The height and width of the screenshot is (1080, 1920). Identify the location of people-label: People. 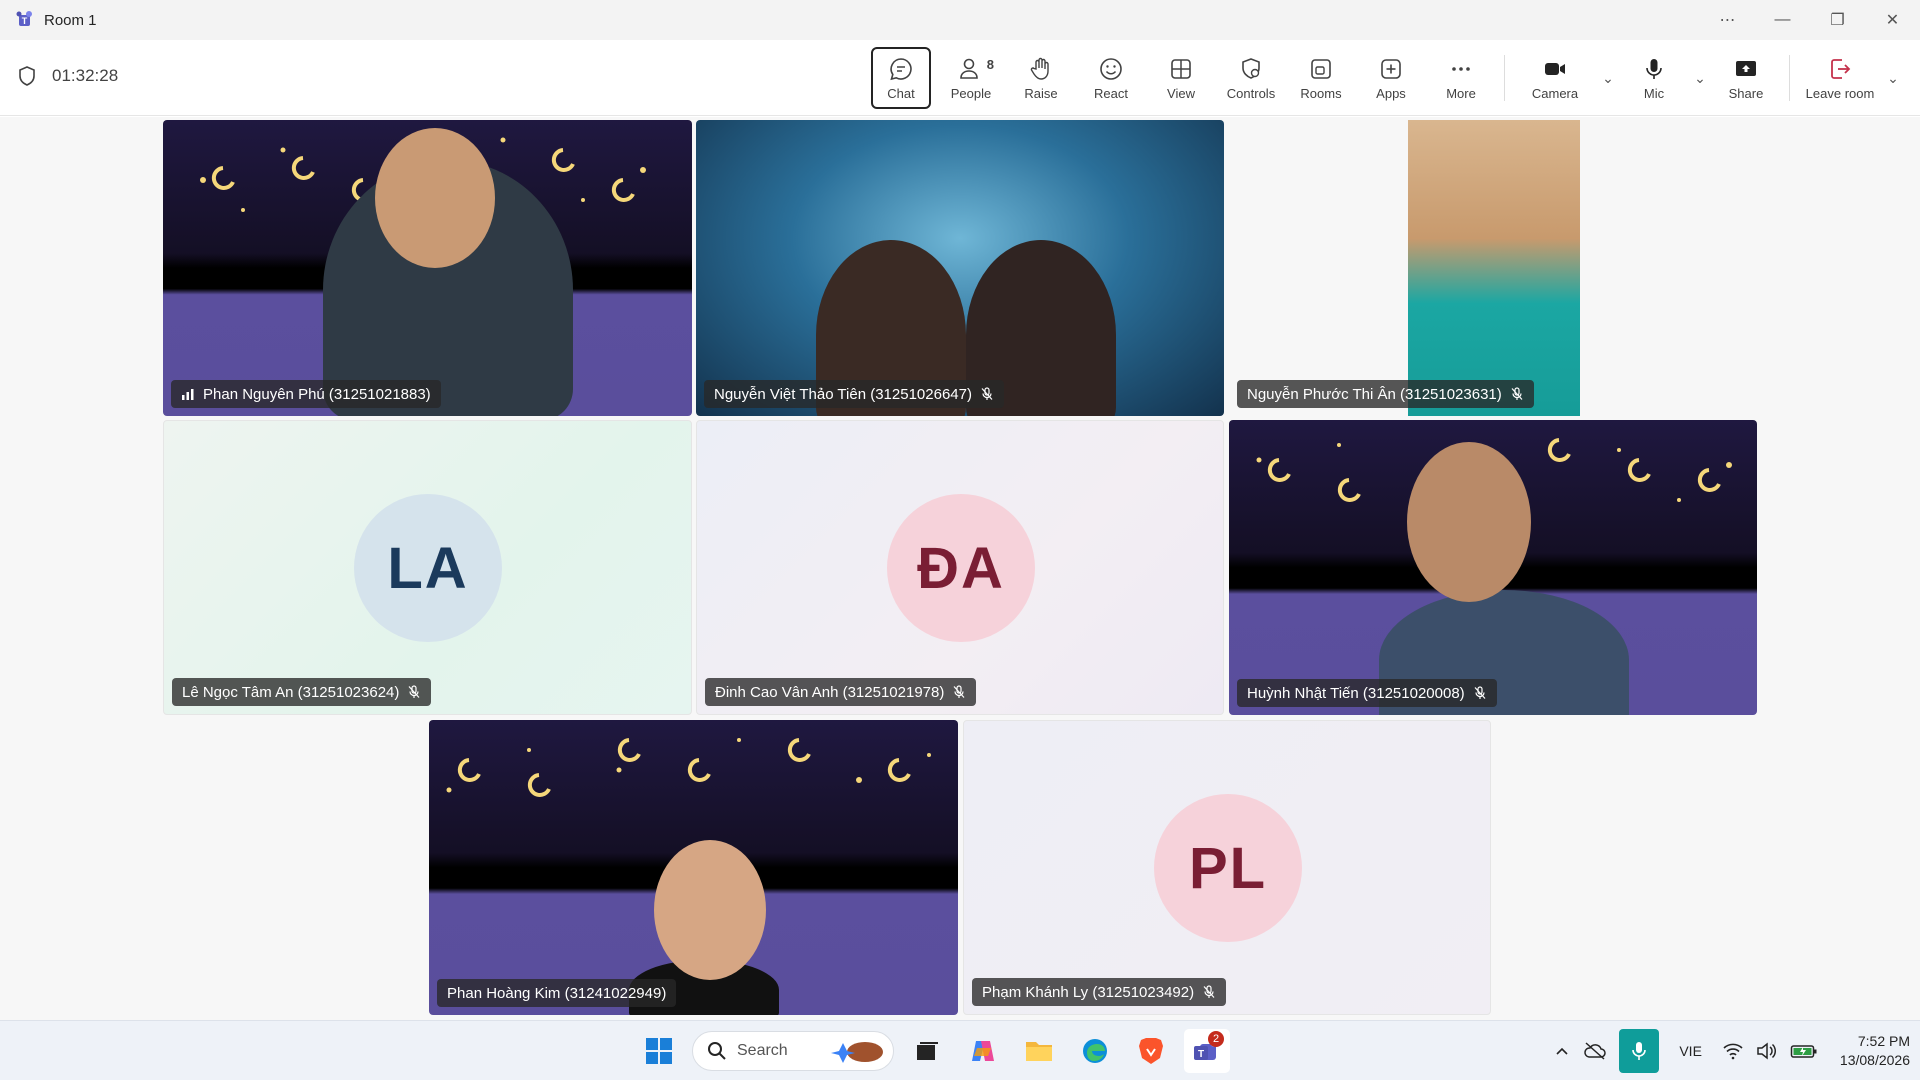
(971, 93).